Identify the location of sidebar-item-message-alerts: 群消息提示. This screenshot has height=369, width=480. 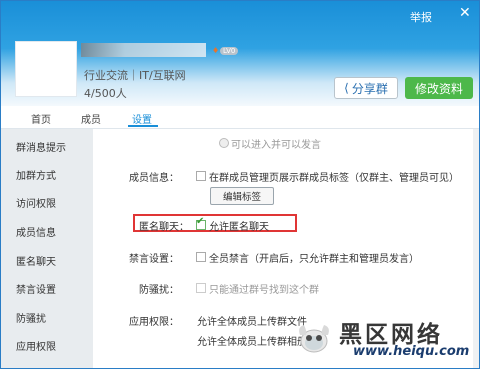
(41, 146).